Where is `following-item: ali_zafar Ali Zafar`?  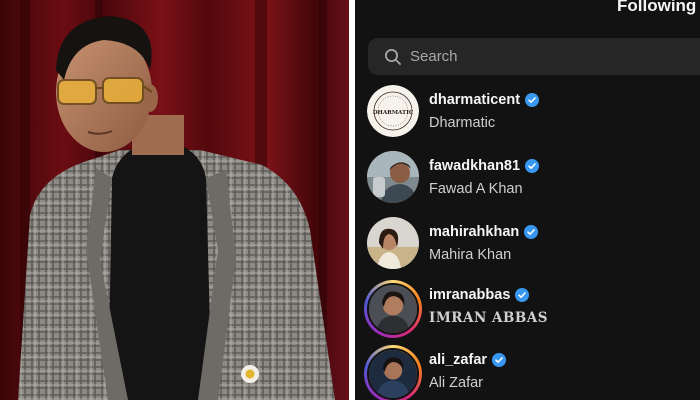 following-item: ali_zafar Ali Zafar is located at coordinates (527, 372).